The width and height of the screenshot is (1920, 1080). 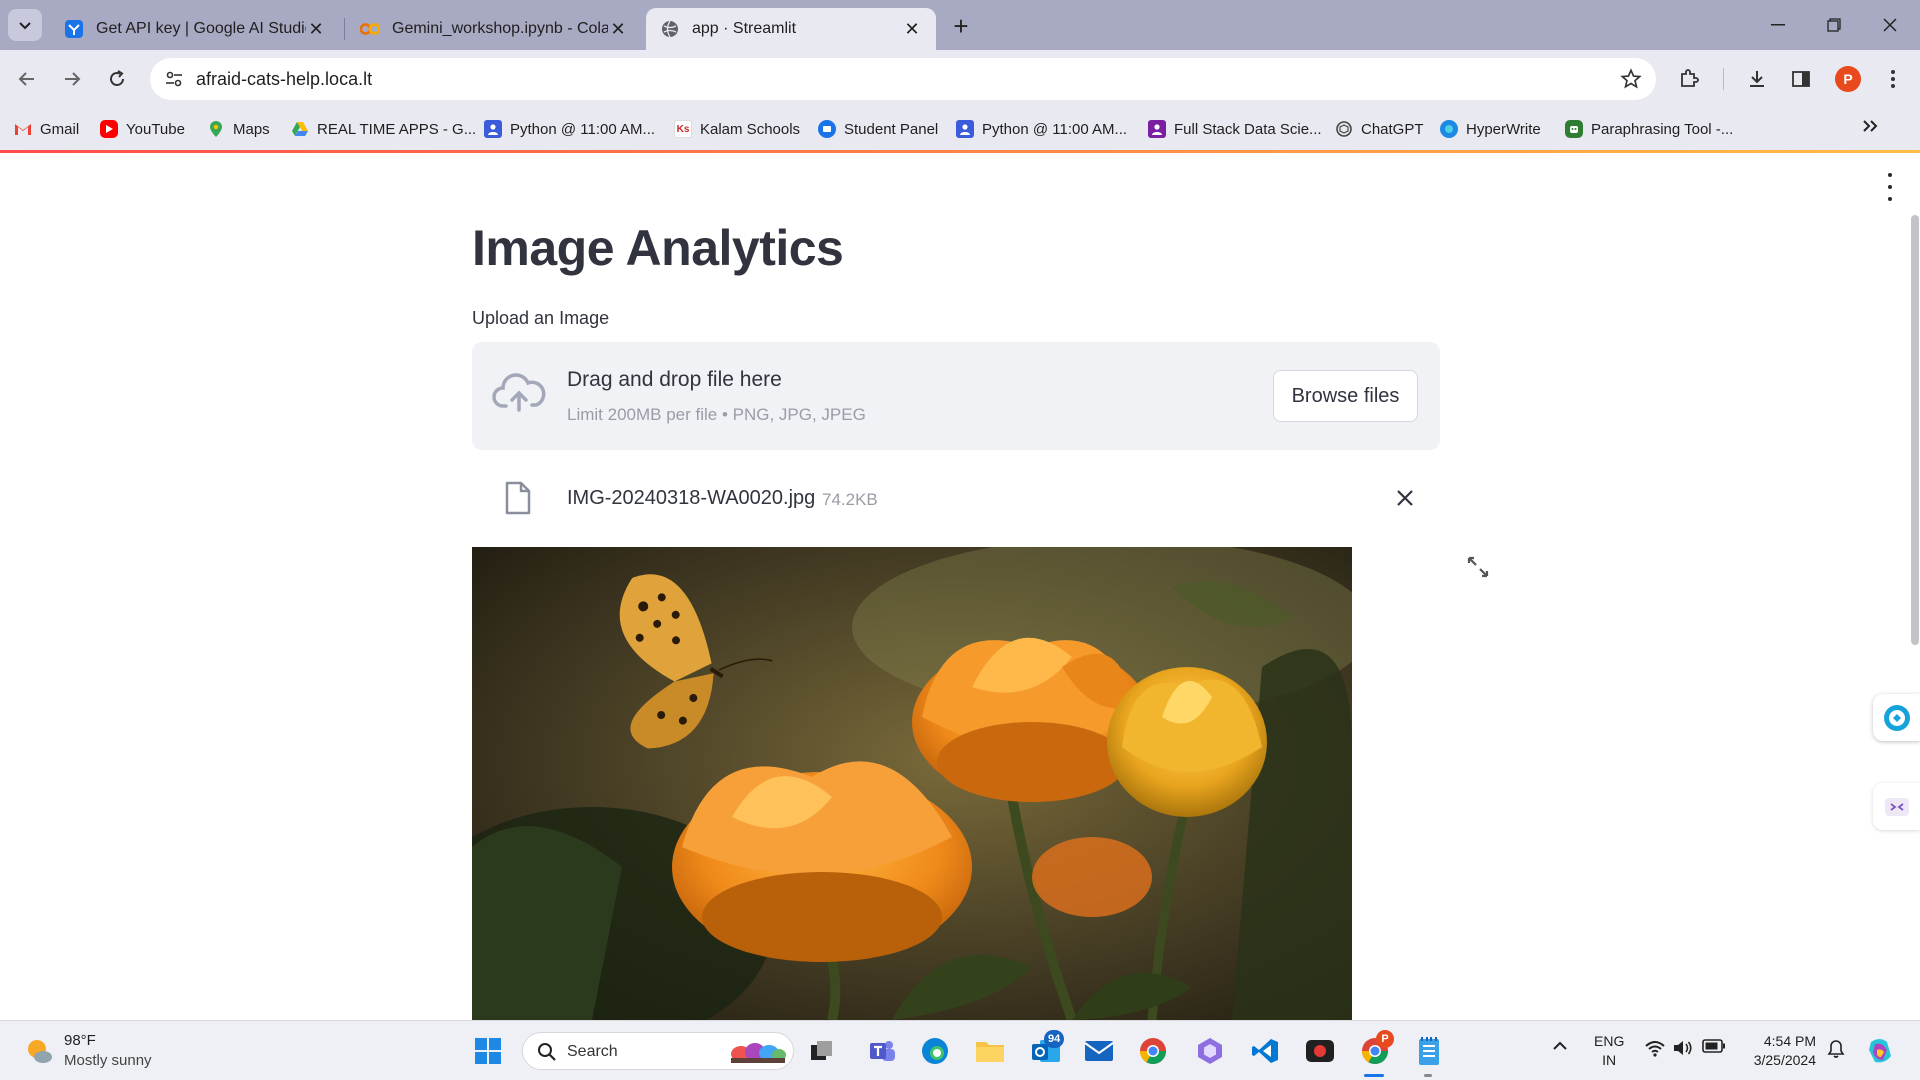 I want to click on battery-icon, so click(x=1713, y=1046).